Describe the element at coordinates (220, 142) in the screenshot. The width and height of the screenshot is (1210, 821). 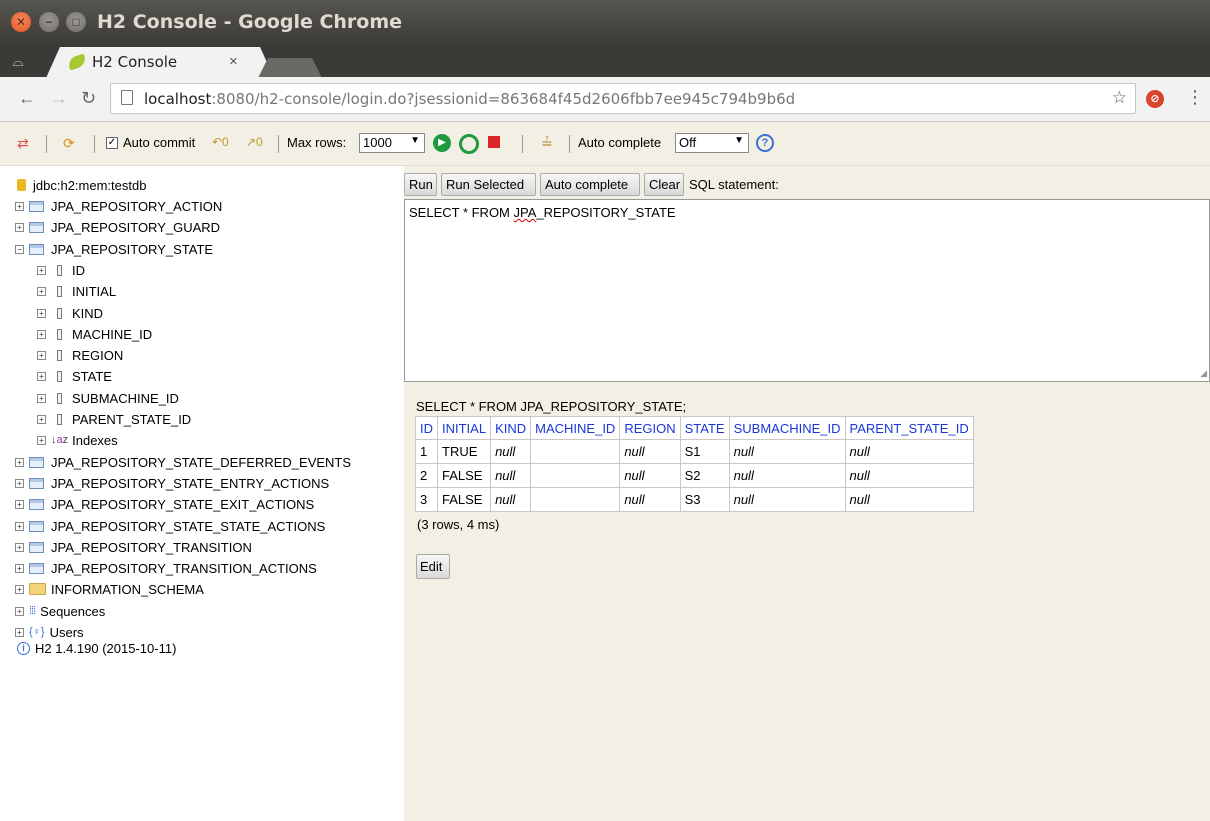
I see `rollback-icon: ↶0` at that location.